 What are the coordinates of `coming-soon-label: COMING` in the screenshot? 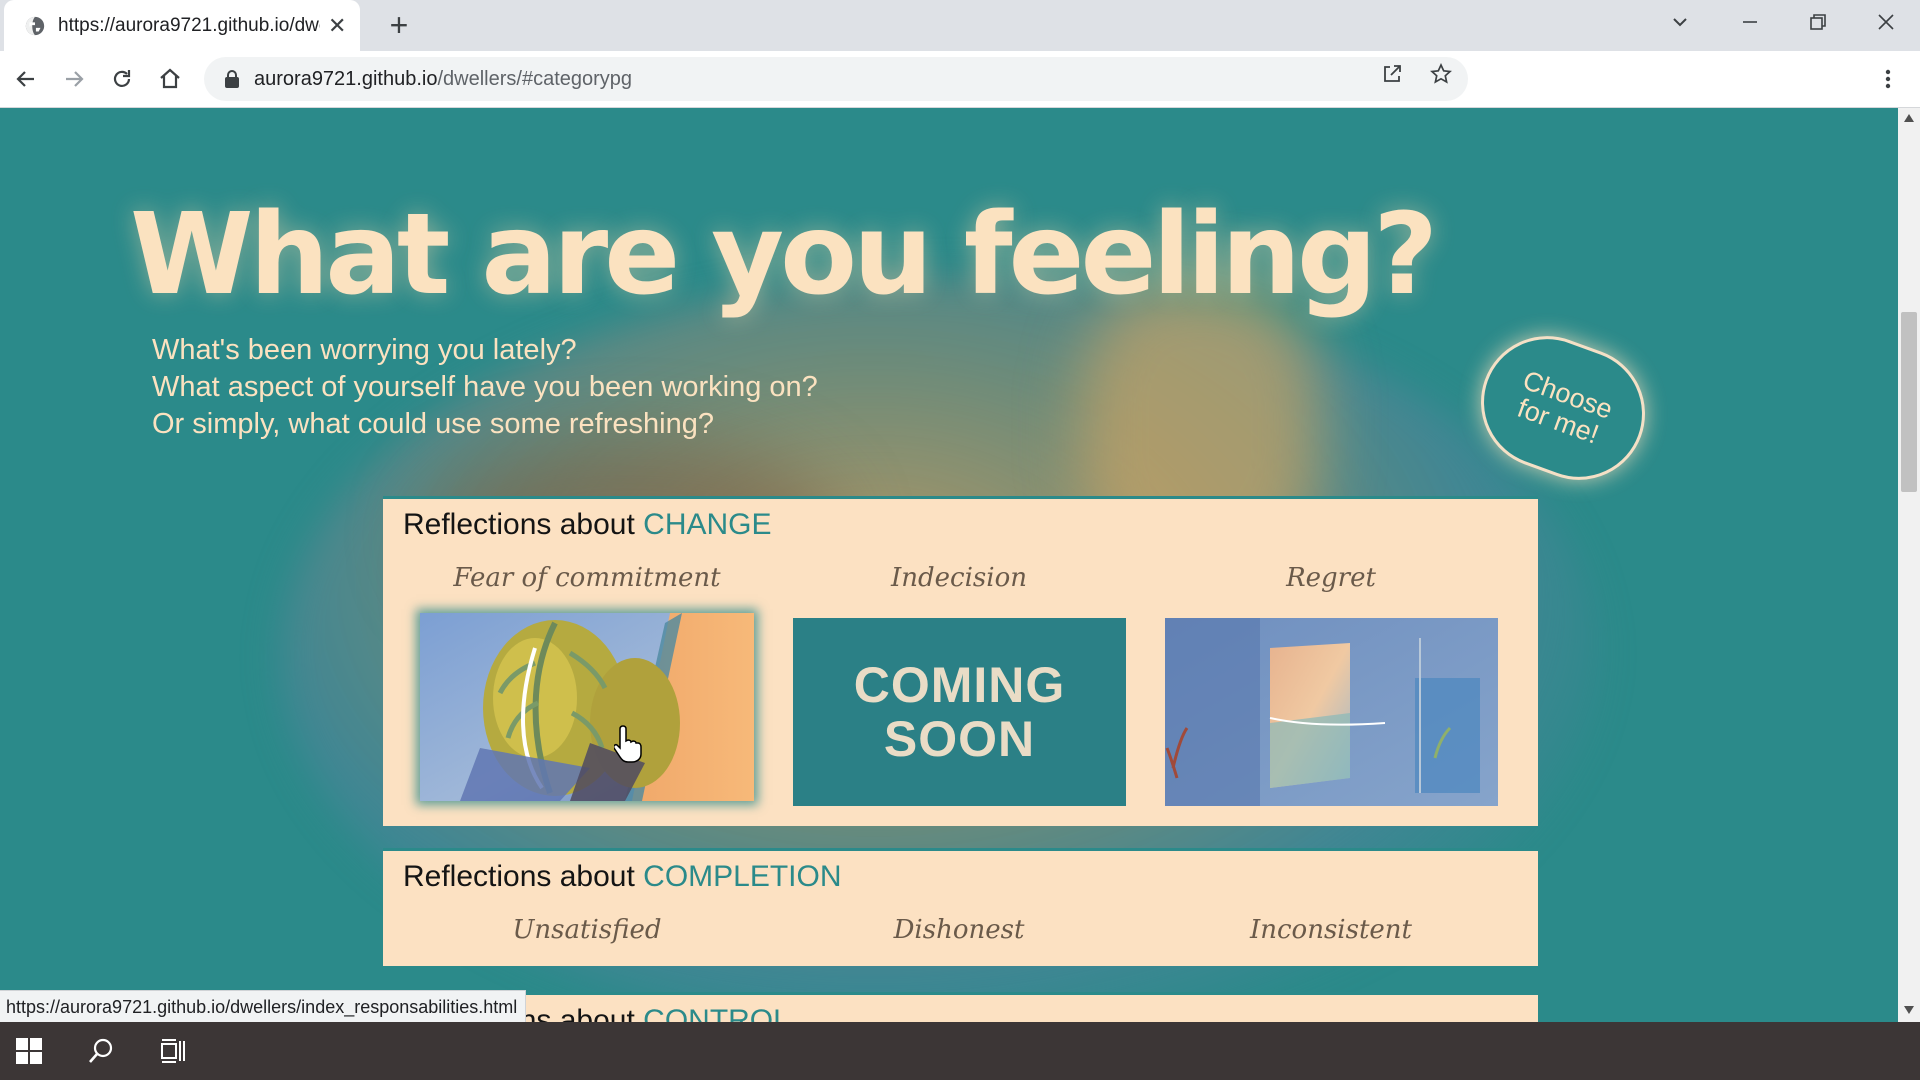 It's located at (959, 685).